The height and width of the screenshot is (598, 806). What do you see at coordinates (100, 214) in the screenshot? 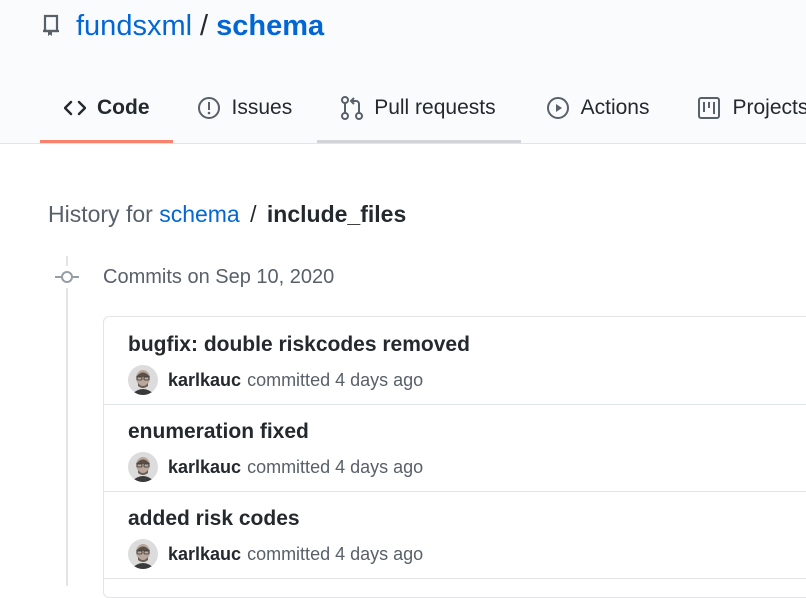
I see `history-prefix: History for` at bounding box center [100, 214].